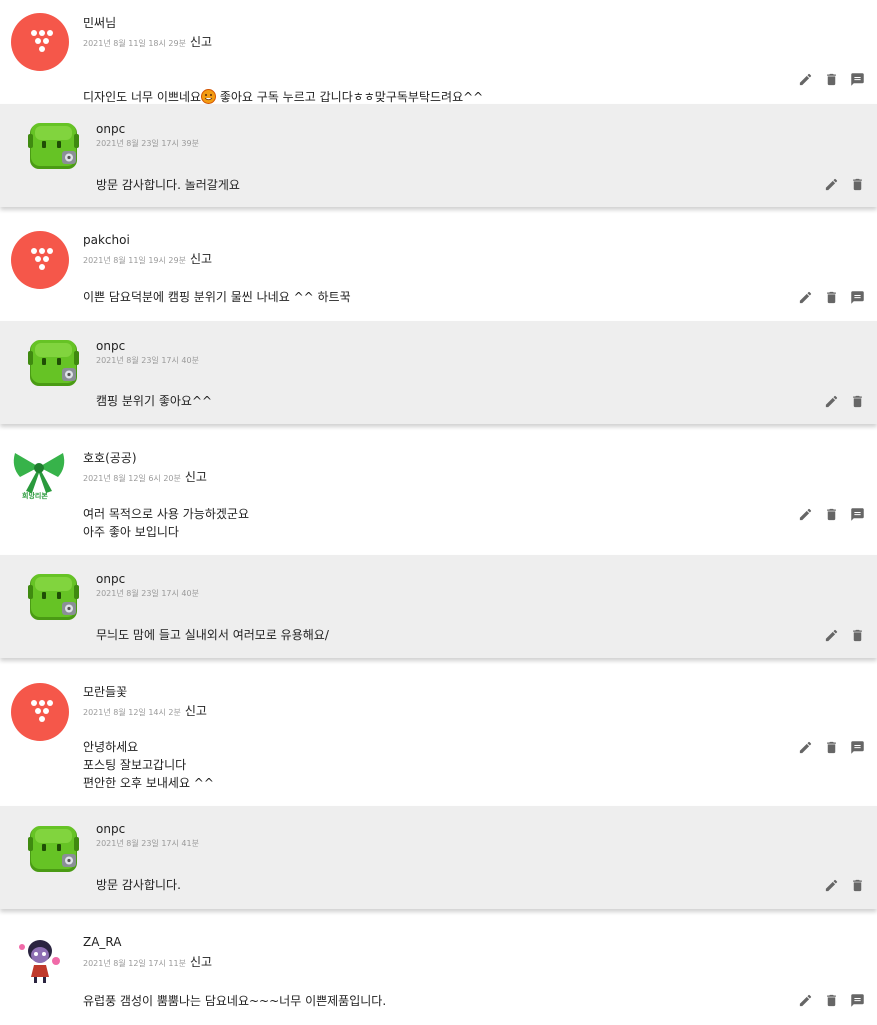 The height and width of the screenshot is (1025, 877). I want to click on comment-date: 2021년 8월 12일 14시 2분 신고, so click(145, 710).